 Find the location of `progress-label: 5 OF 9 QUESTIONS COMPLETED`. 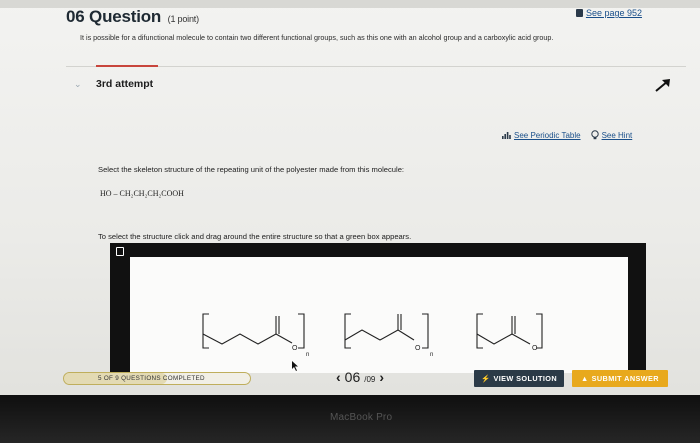

progress-label: 5 OF 9 QUESTIONS COMPLETED is located at coordinates (151, 378).